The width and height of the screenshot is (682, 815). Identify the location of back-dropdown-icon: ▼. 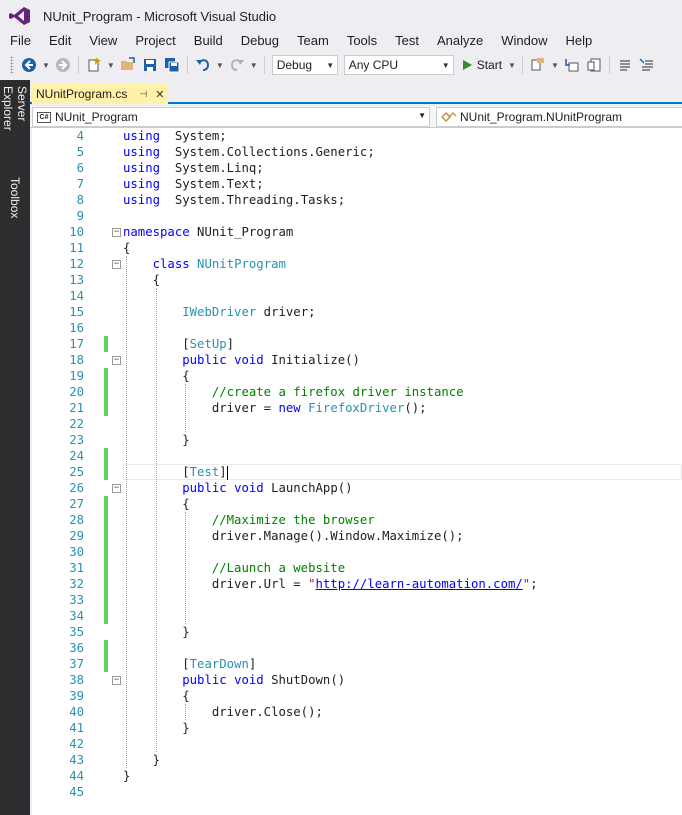
(46, 65).